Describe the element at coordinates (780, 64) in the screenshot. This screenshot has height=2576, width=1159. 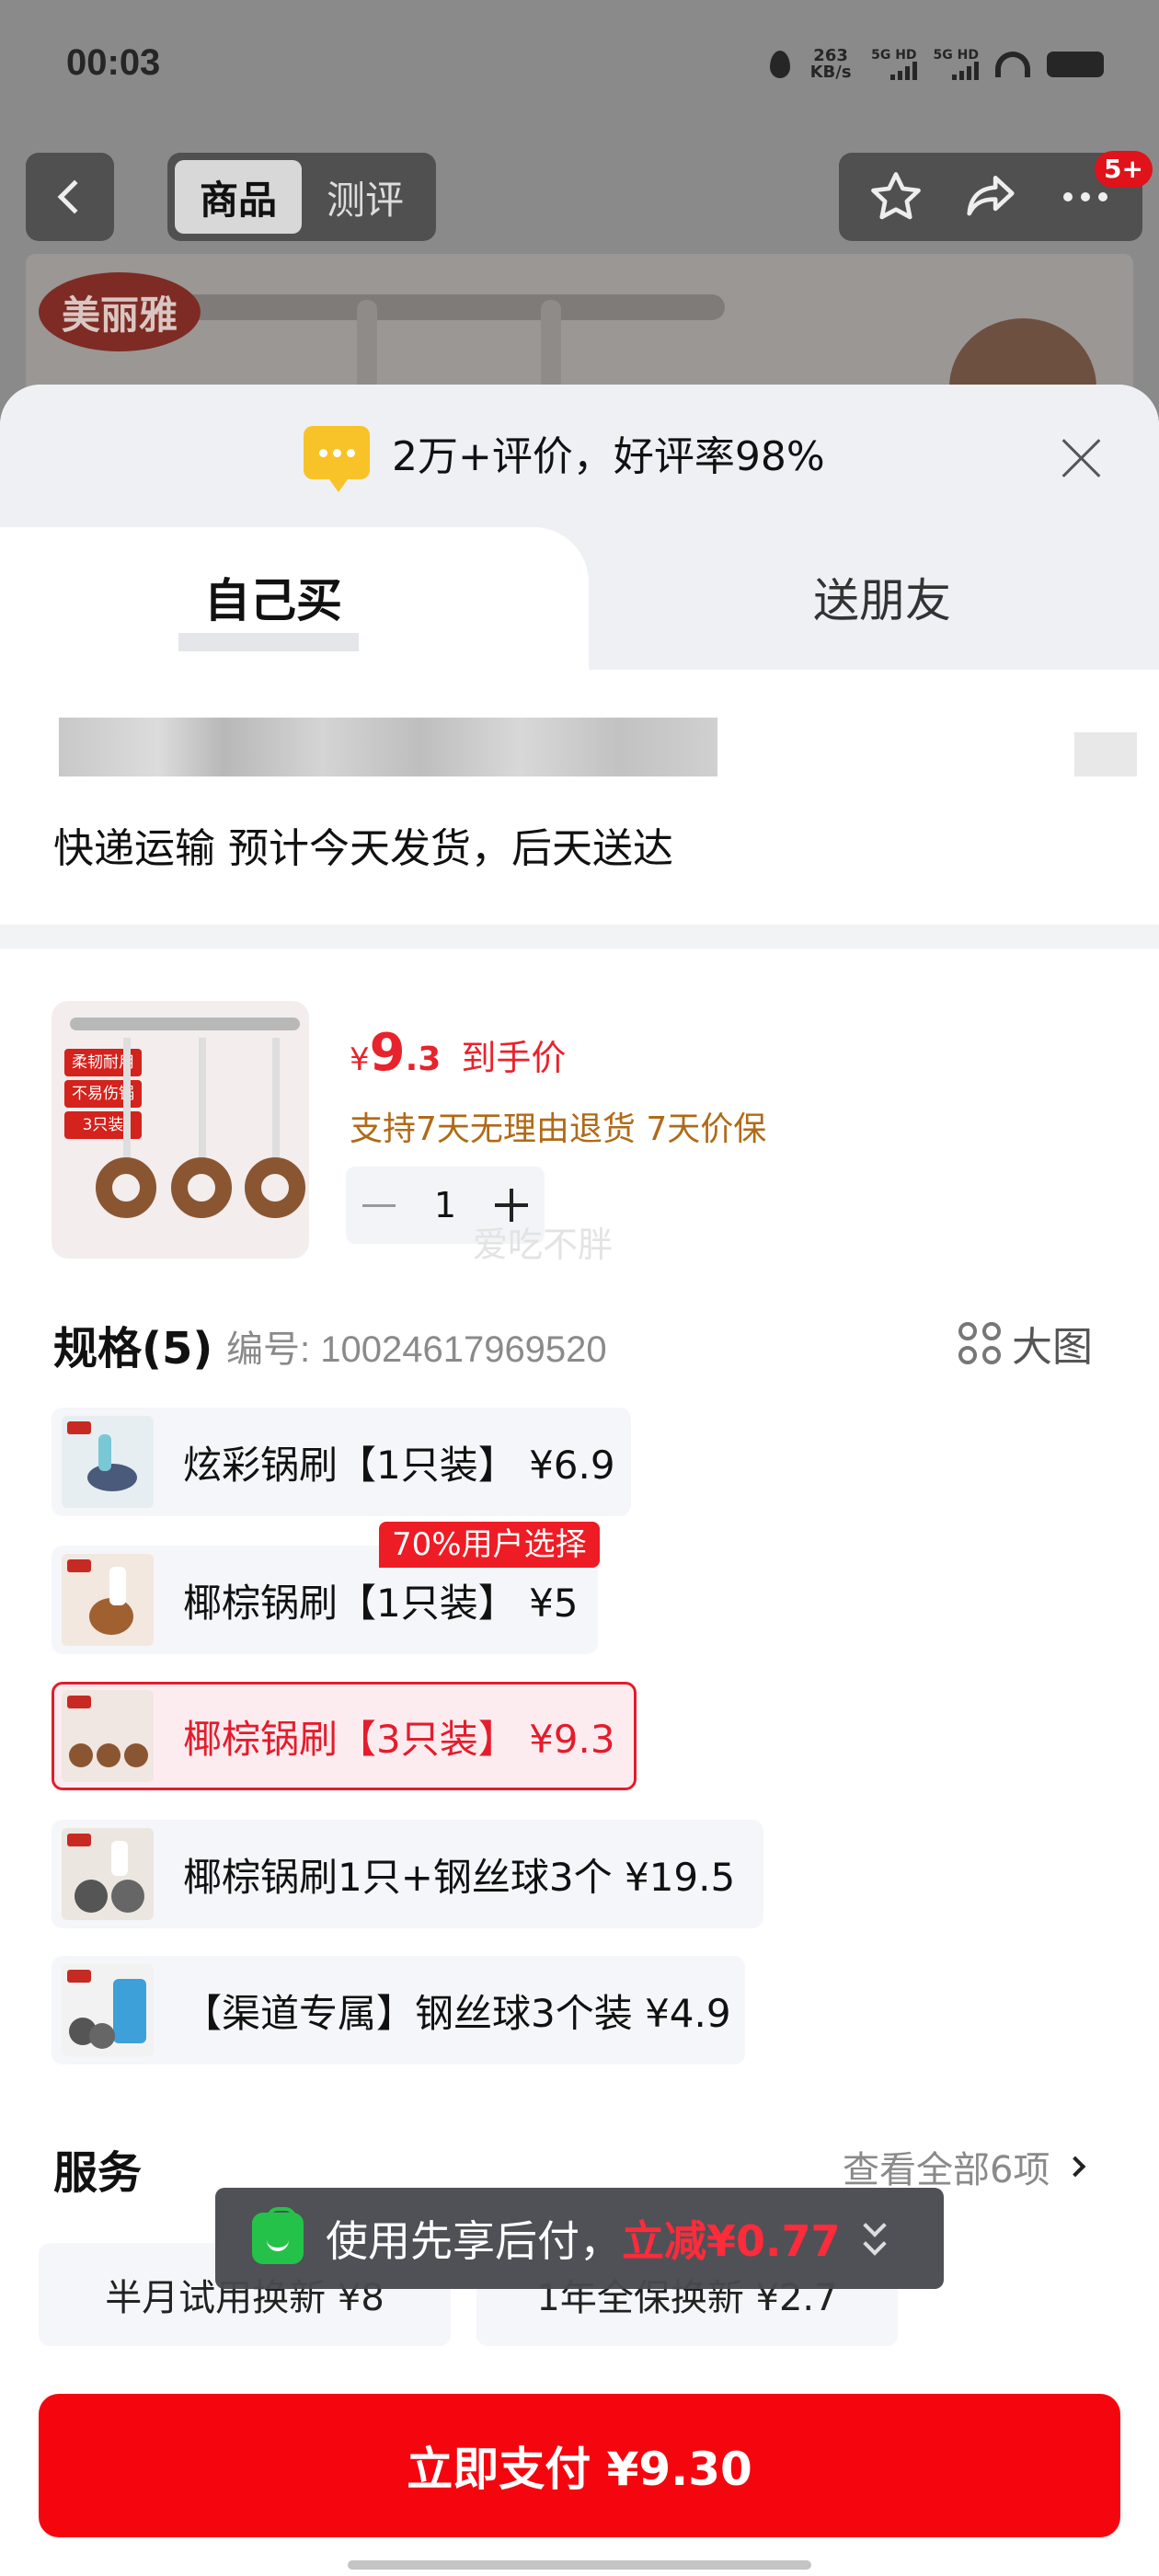
I see `location-icon` at that location.